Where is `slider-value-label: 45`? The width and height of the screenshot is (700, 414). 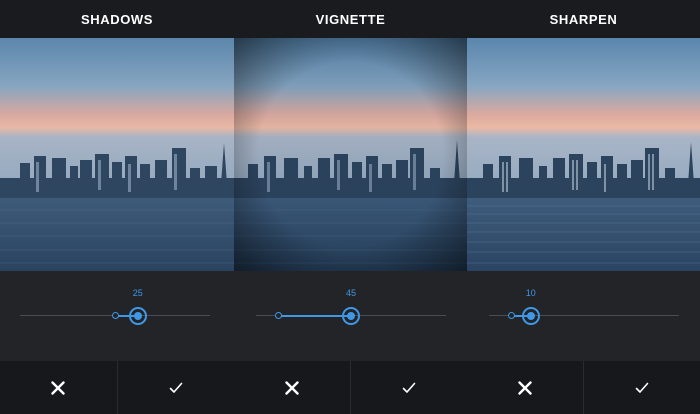
slider-value-label: 45 is located at coordinates (350, 293).